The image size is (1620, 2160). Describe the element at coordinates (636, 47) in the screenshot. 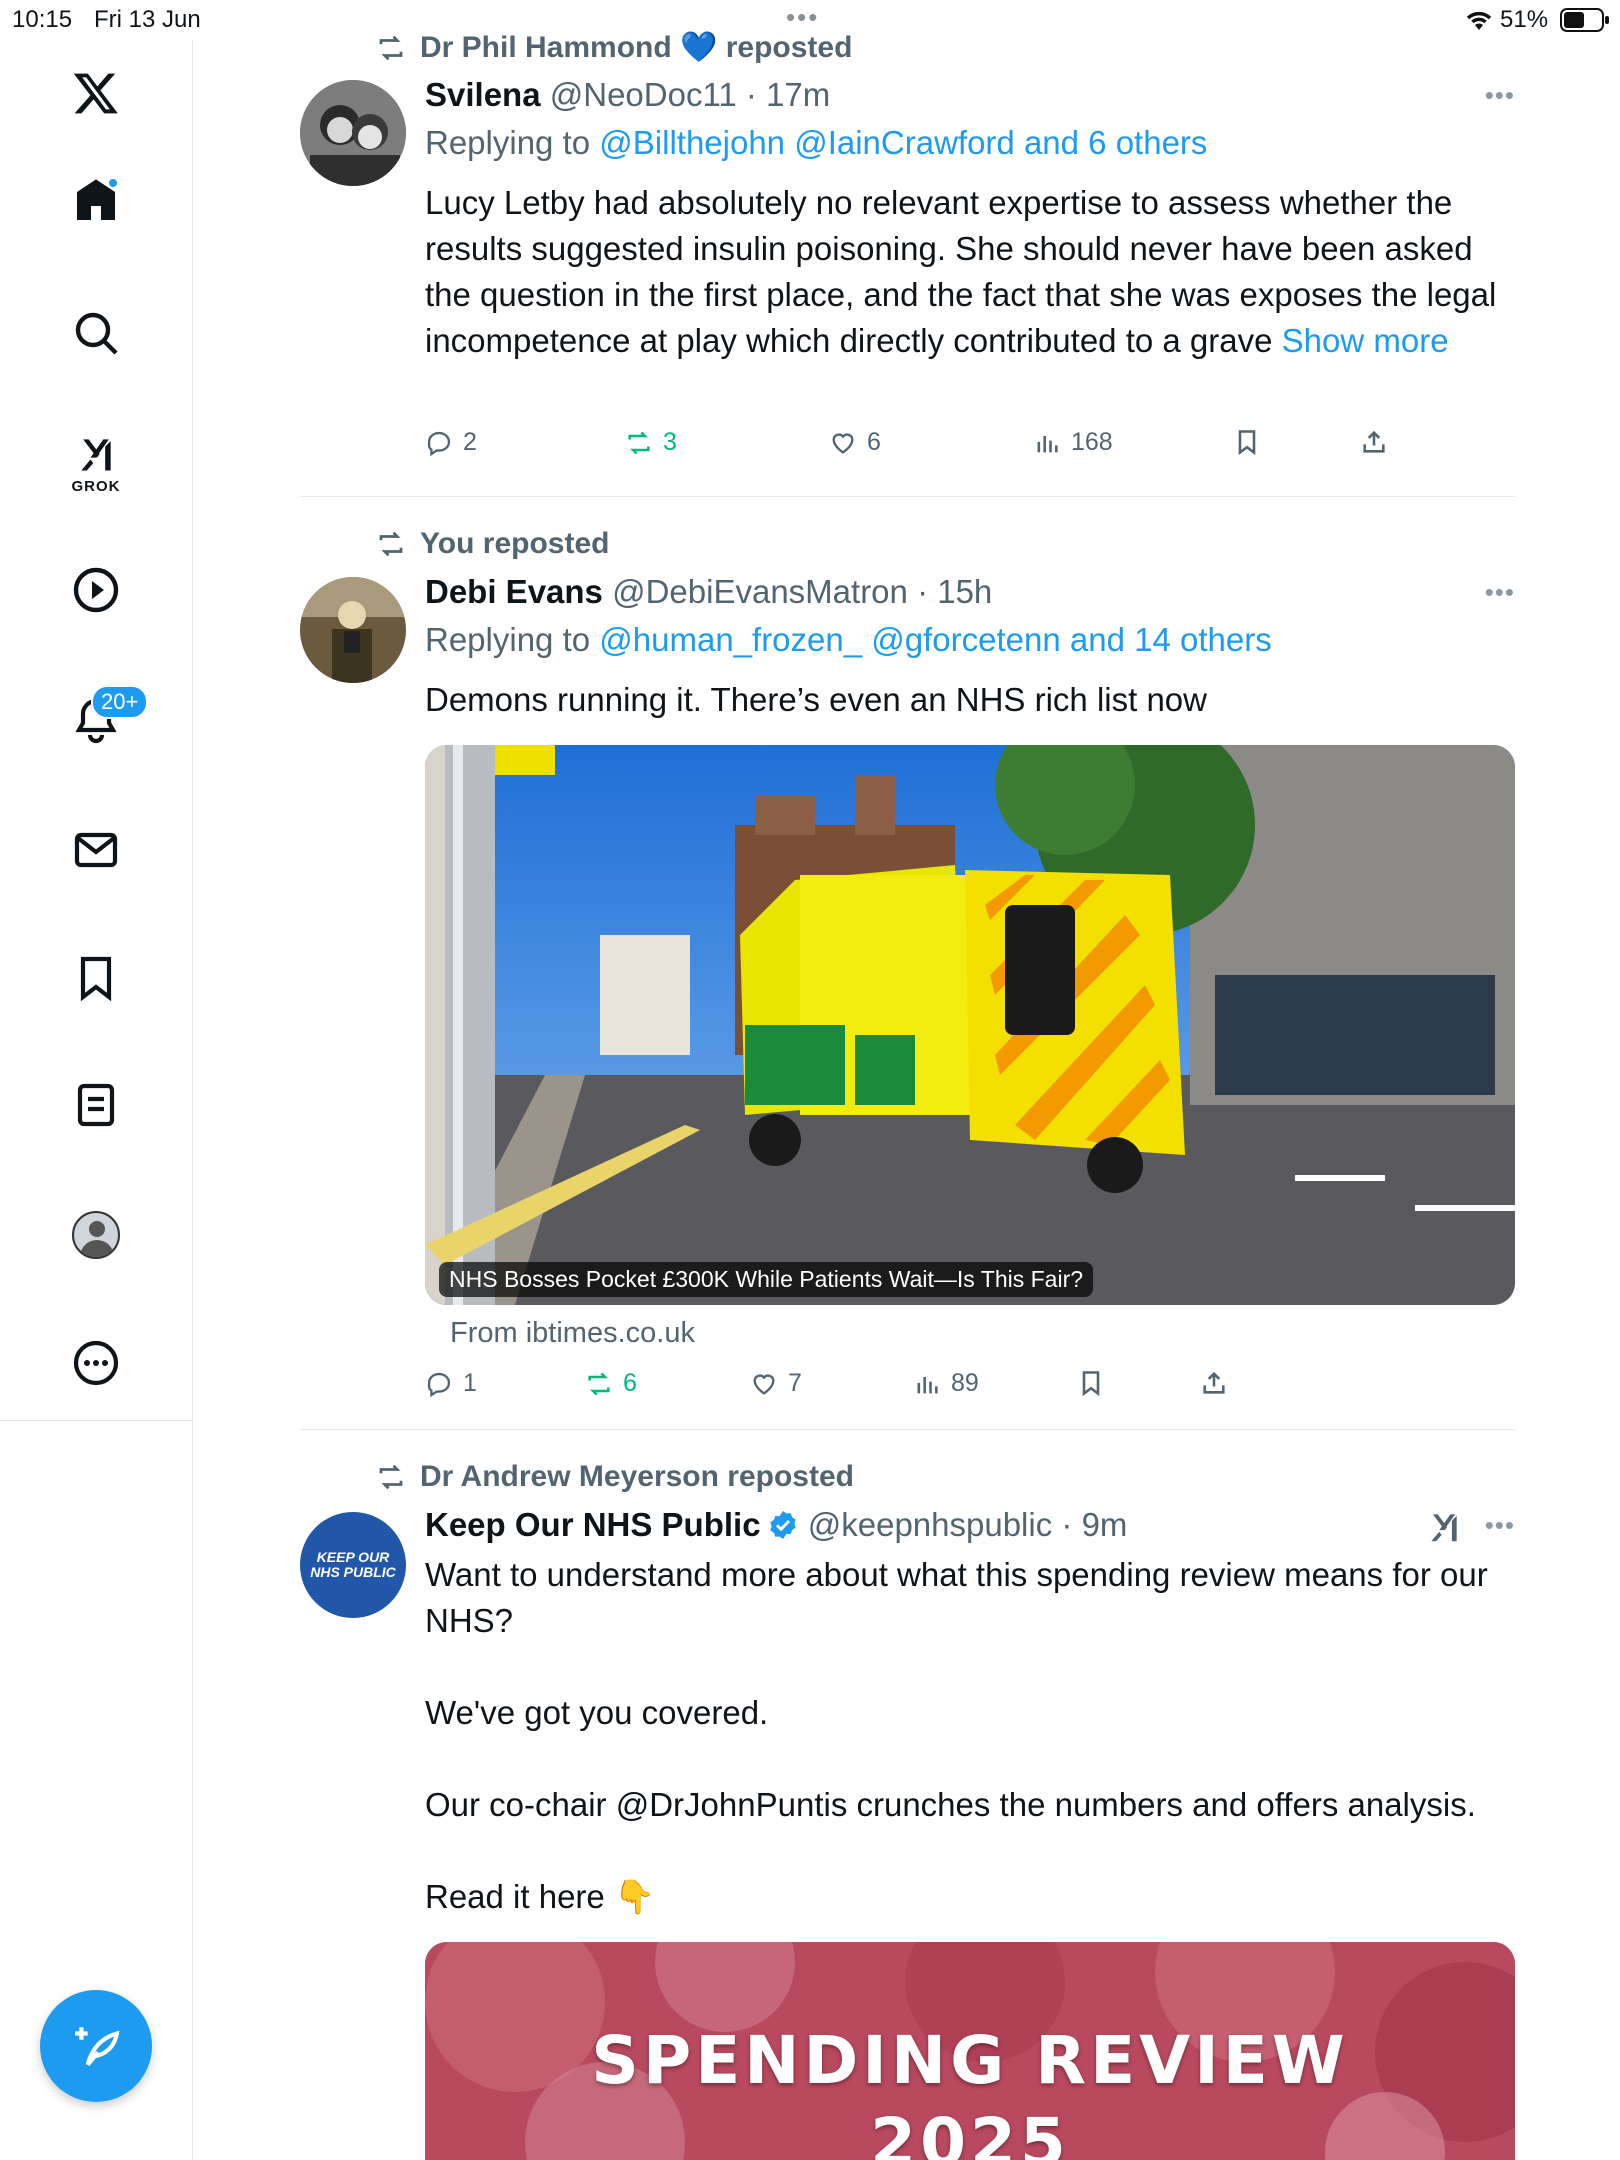

I see `repost-by-text: Dr Phil Hammond 💙 reposted` at that location.